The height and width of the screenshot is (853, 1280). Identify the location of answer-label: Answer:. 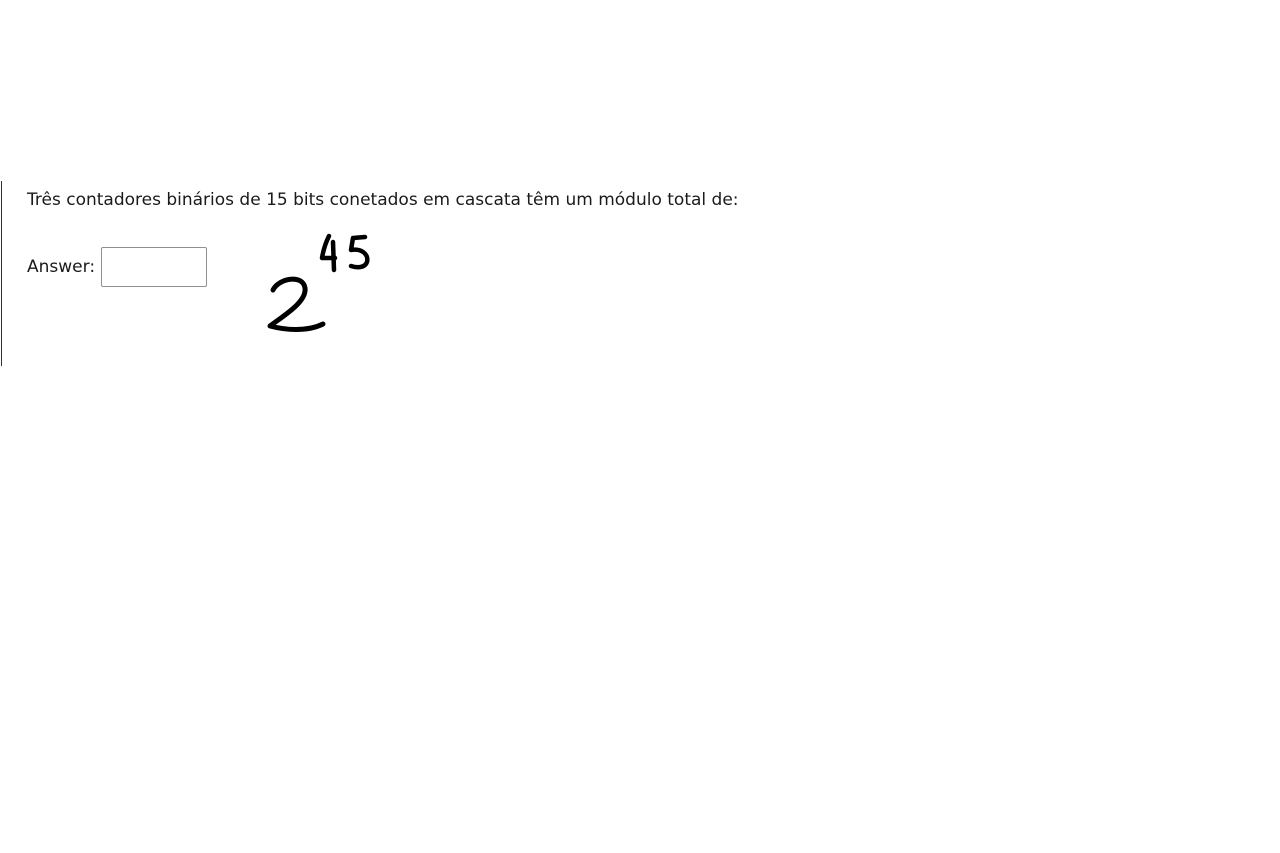
(61, 267).